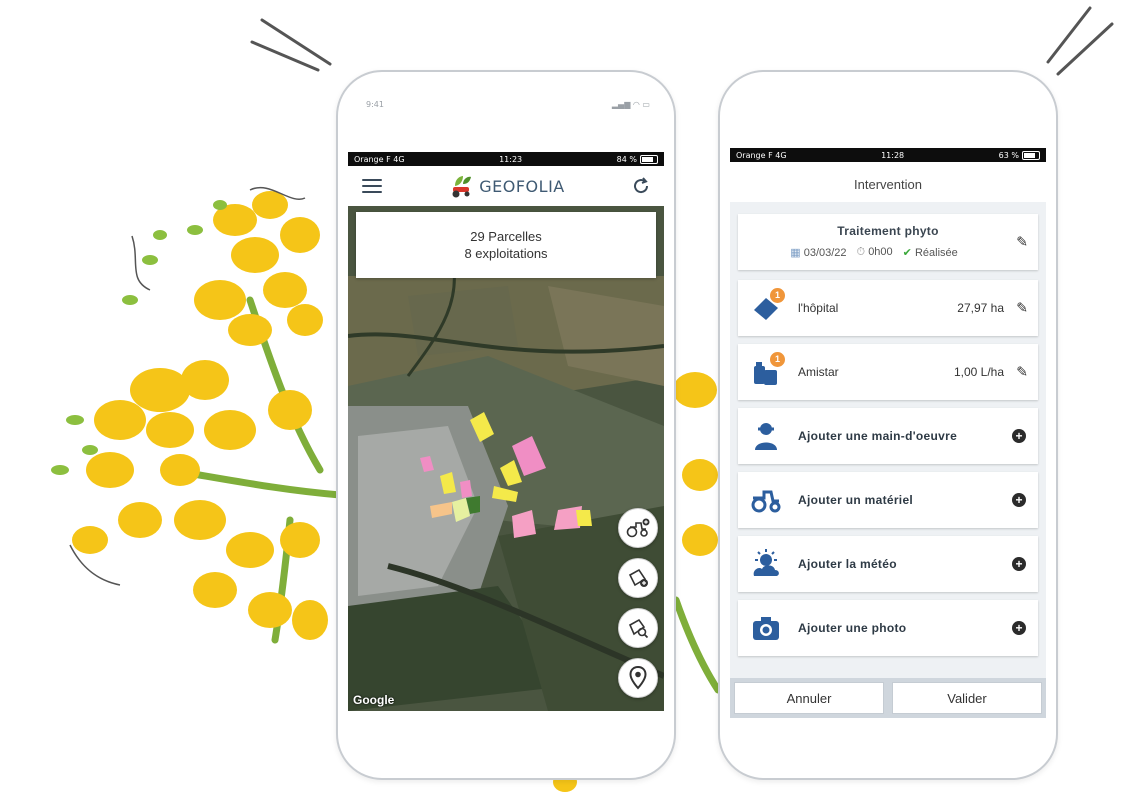 The height and width of the screenshot is (797, 1130). What do you see at coordinates (766, 436) in the screenshot?
I see `worker-icon` at bounding box center [766, 436].